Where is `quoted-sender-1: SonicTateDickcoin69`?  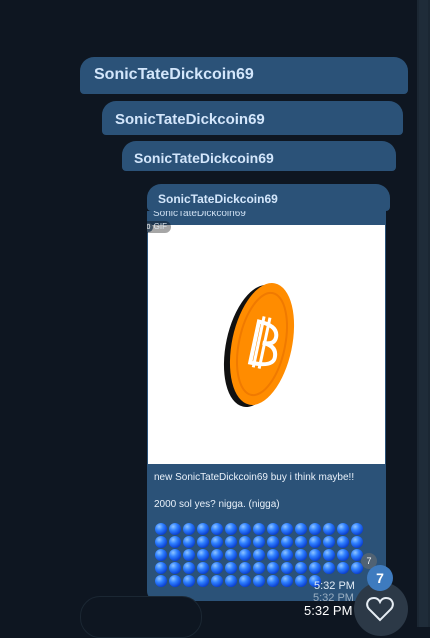
quoted-sender-1: SonicTateDickcoin69 is located at coordinates (244, 75).